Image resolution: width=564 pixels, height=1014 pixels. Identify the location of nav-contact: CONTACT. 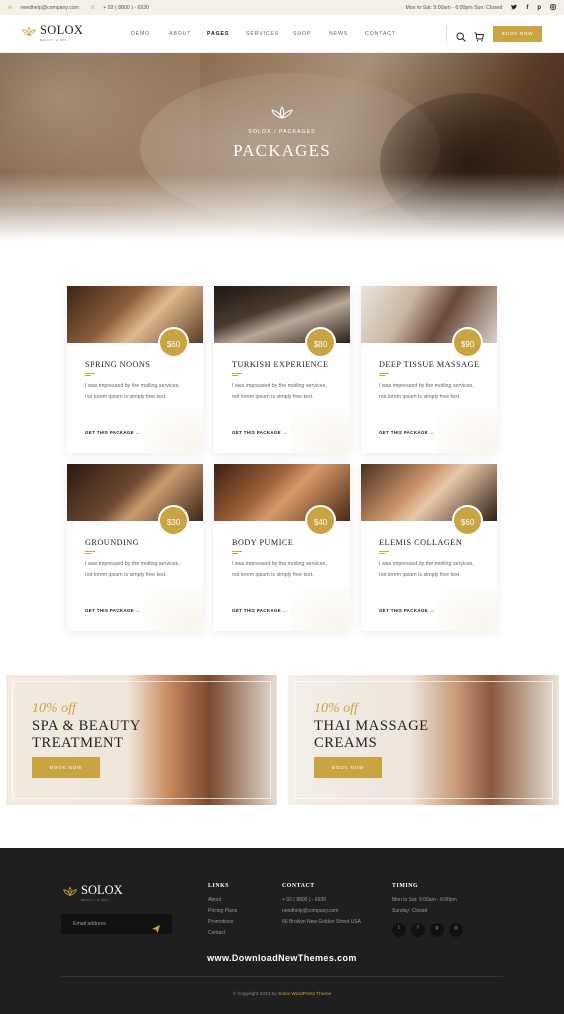
(380, 34).